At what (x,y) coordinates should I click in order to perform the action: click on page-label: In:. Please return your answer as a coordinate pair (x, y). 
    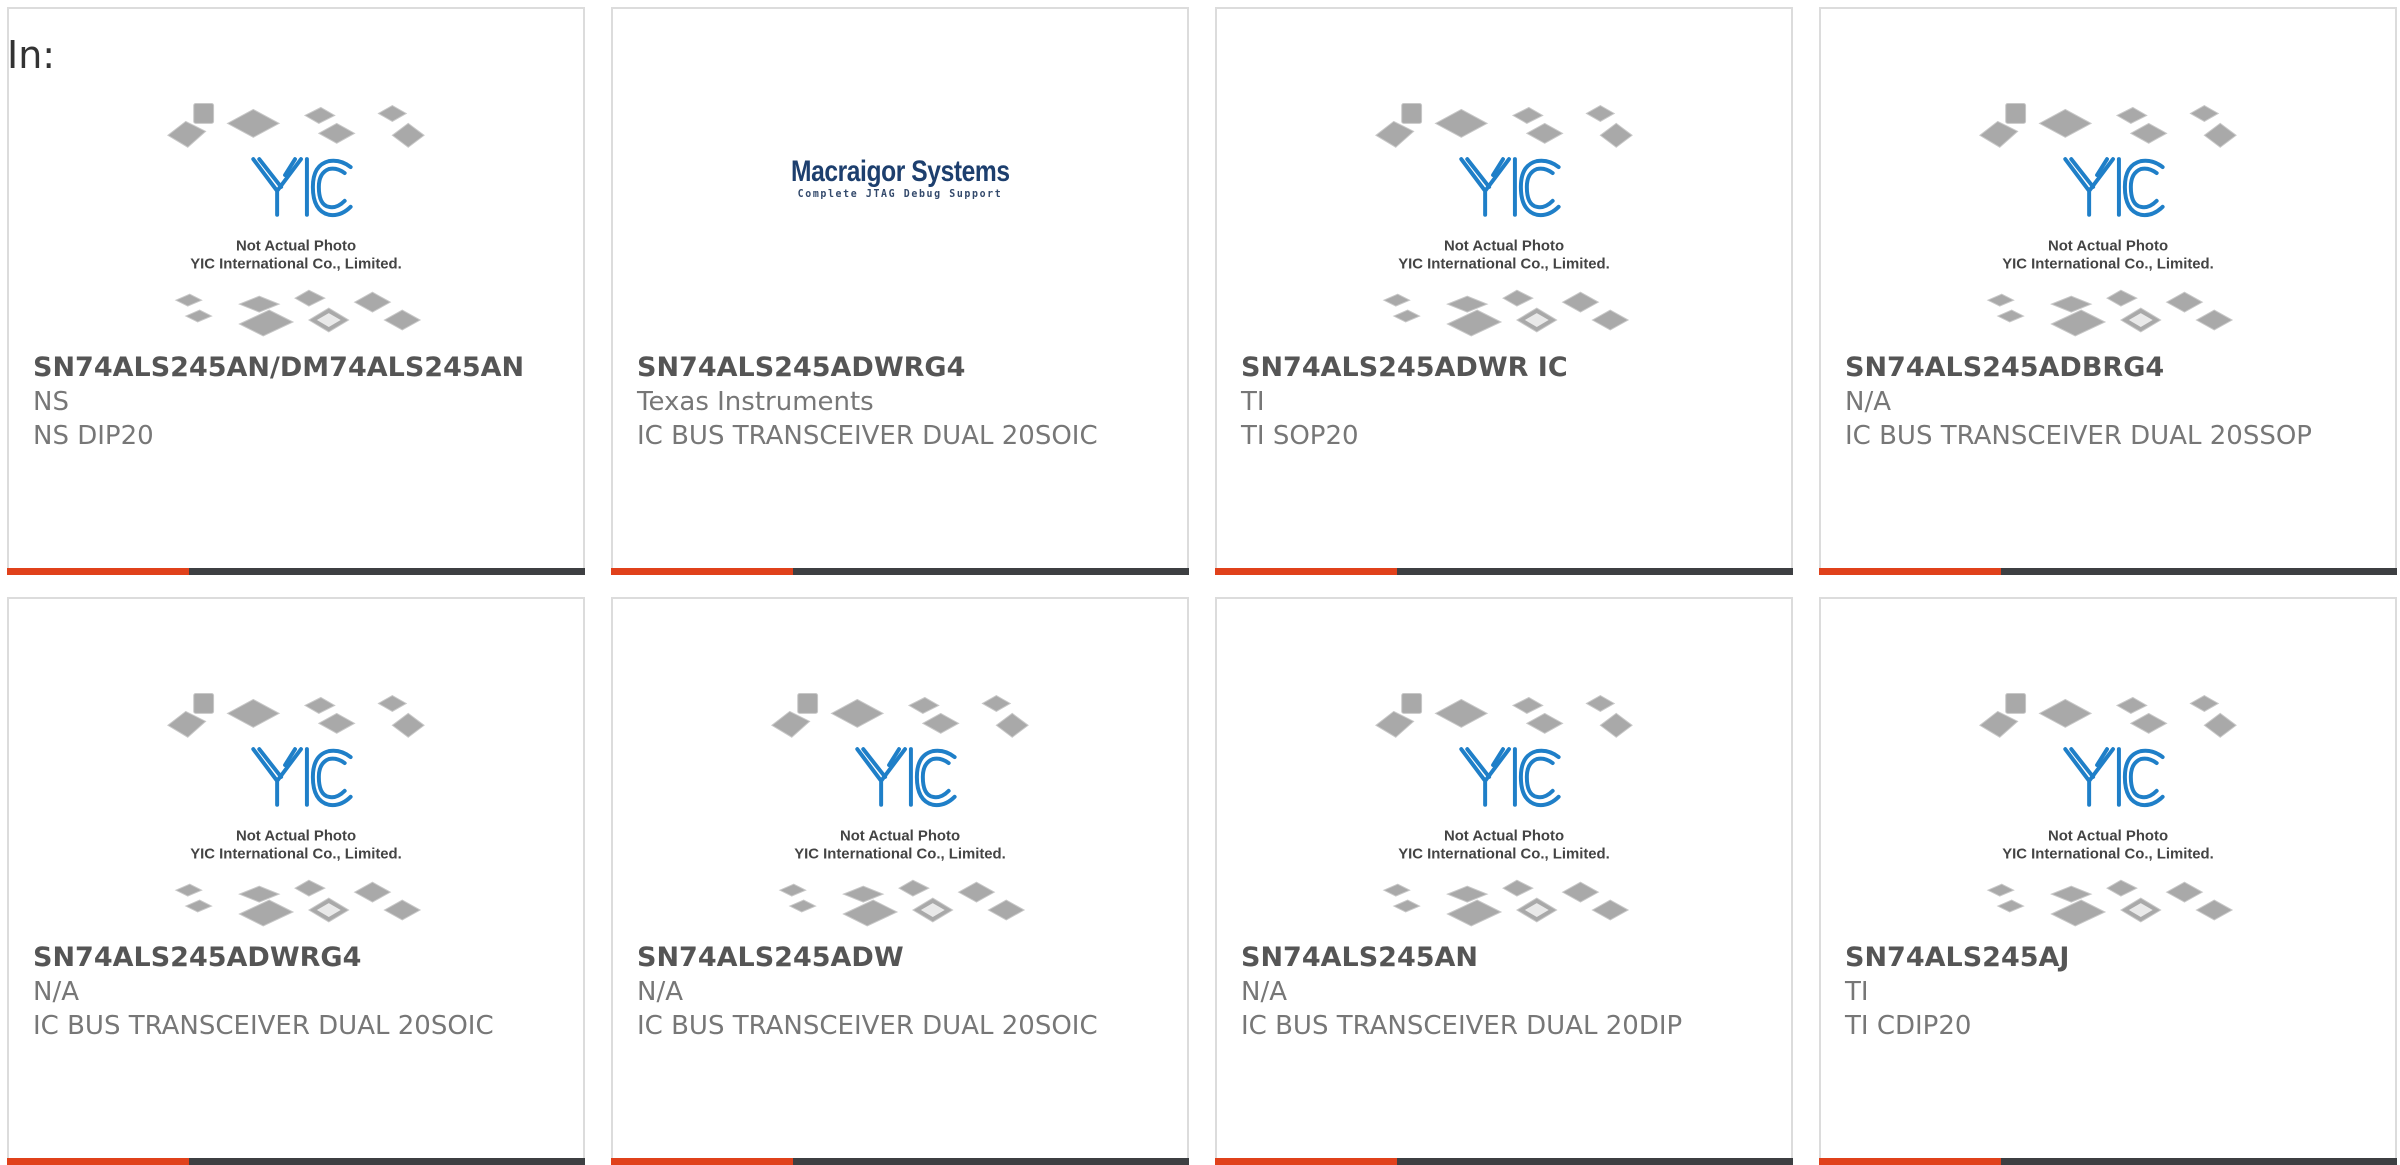
    Looking at the image, I should click on (31, 55).